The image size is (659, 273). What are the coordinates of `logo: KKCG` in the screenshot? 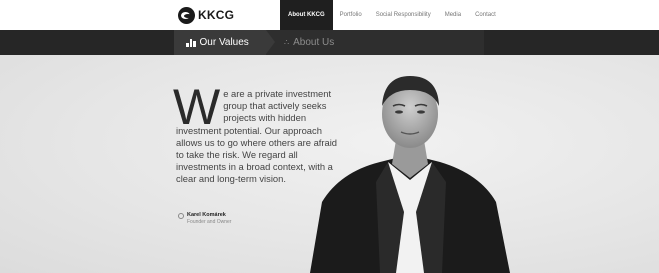 It's located at (206, 15).